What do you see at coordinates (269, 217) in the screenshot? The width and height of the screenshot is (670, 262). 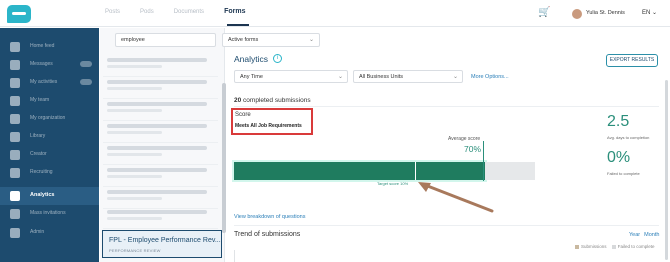 I see `view-breakdown-link: View breakdown of questions` at bounding box center [269, 217].